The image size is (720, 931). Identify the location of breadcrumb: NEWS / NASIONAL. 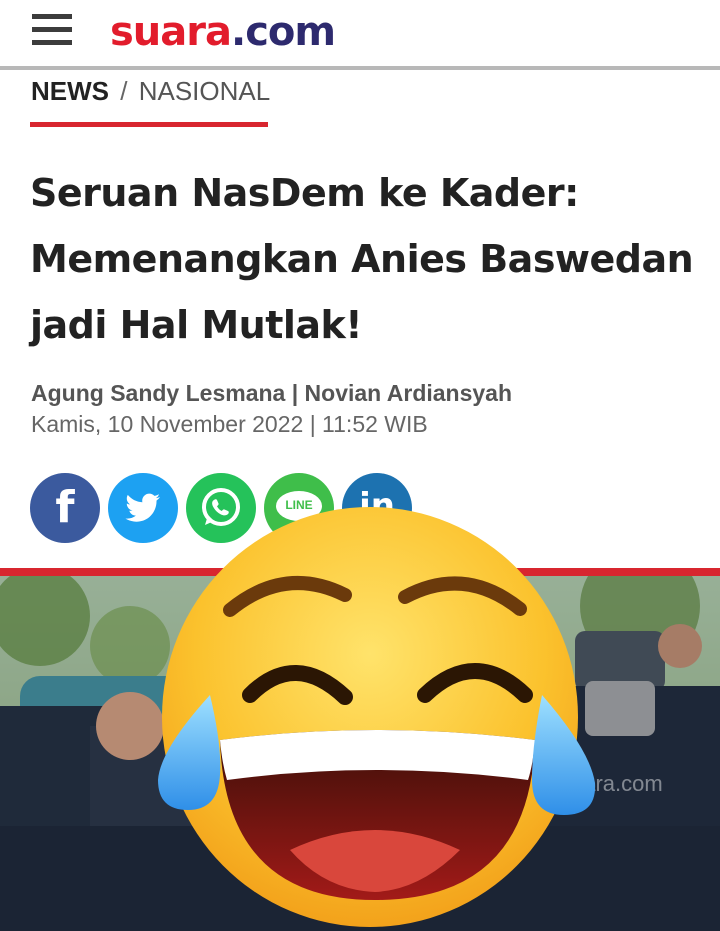
(150, 91).